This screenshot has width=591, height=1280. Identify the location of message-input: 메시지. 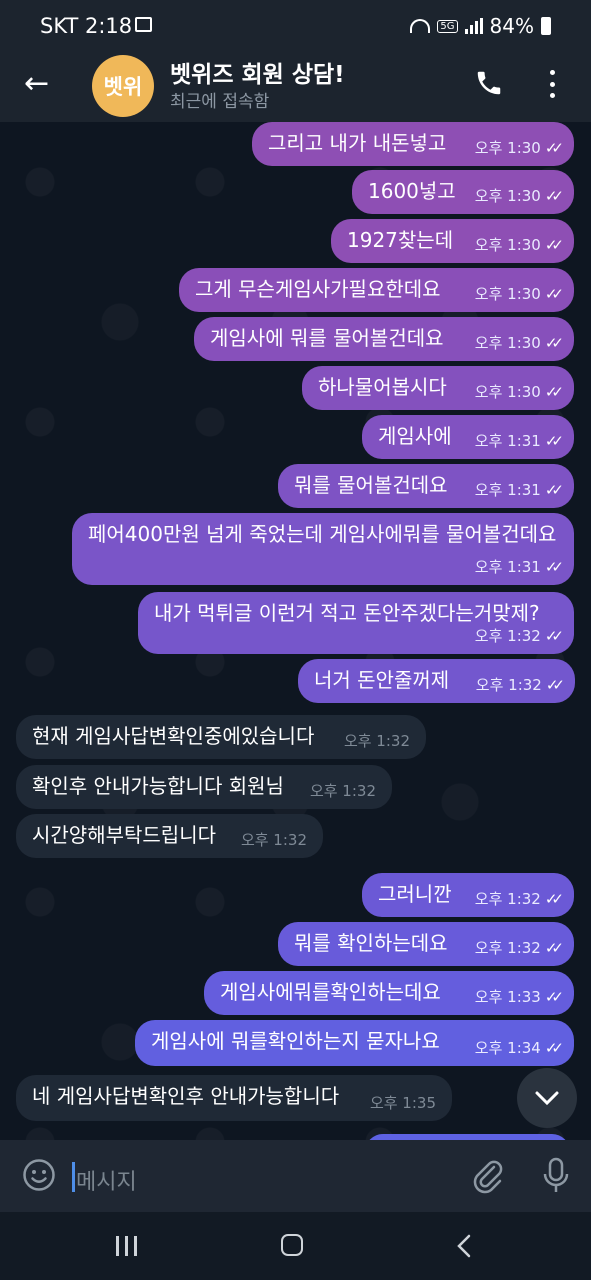
(106, 1180).